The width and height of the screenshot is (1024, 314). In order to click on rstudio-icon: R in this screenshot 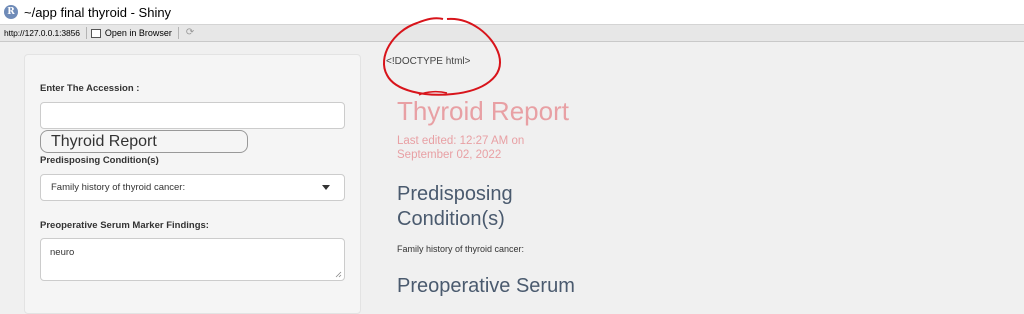, I will do `click(11, 12)`.